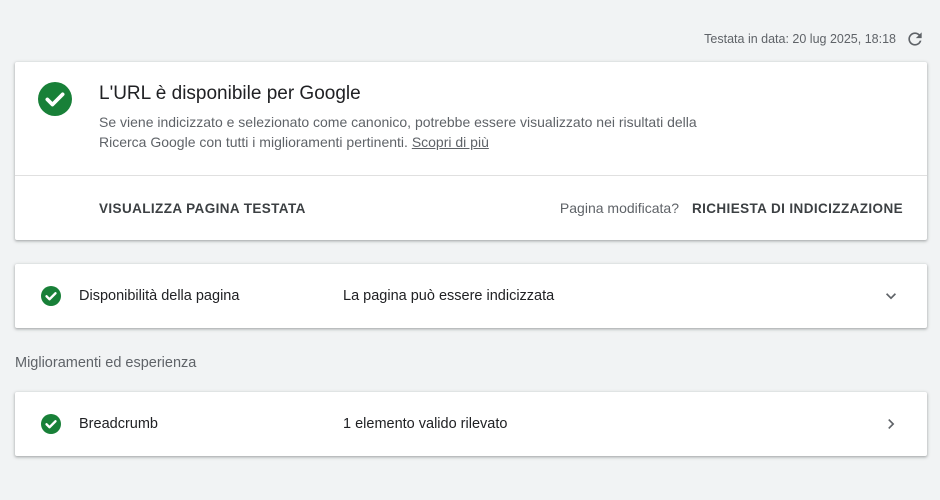 This screenshot has width=940, height=500. What do you see at coordinates (202, 208) in the screenshot?
I see `view-tested-page-button: VISUALIZZA PAGINA TESTATA` at bounding box center [202, 208].